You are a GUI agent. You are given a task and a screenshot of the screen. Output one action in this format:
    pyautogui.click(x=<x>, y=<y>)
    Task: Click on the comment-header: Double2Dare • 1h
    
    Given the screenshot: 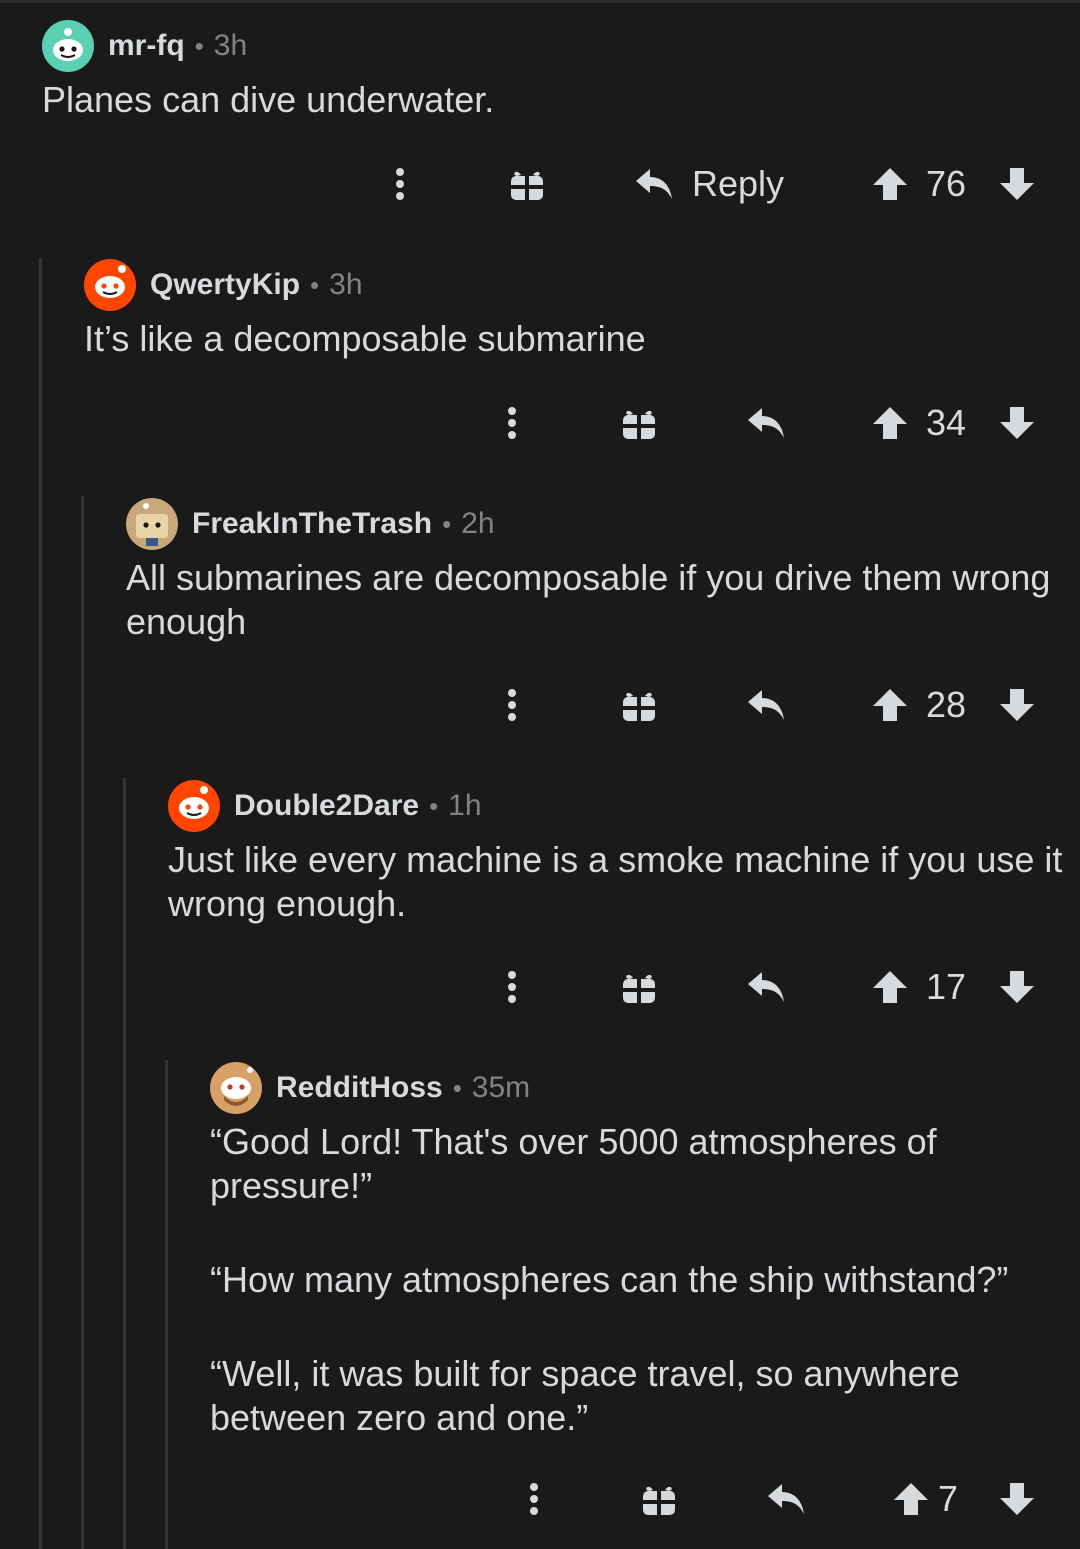 What is the action you would take?
    pyautogui.click(x=618, y=806)
    